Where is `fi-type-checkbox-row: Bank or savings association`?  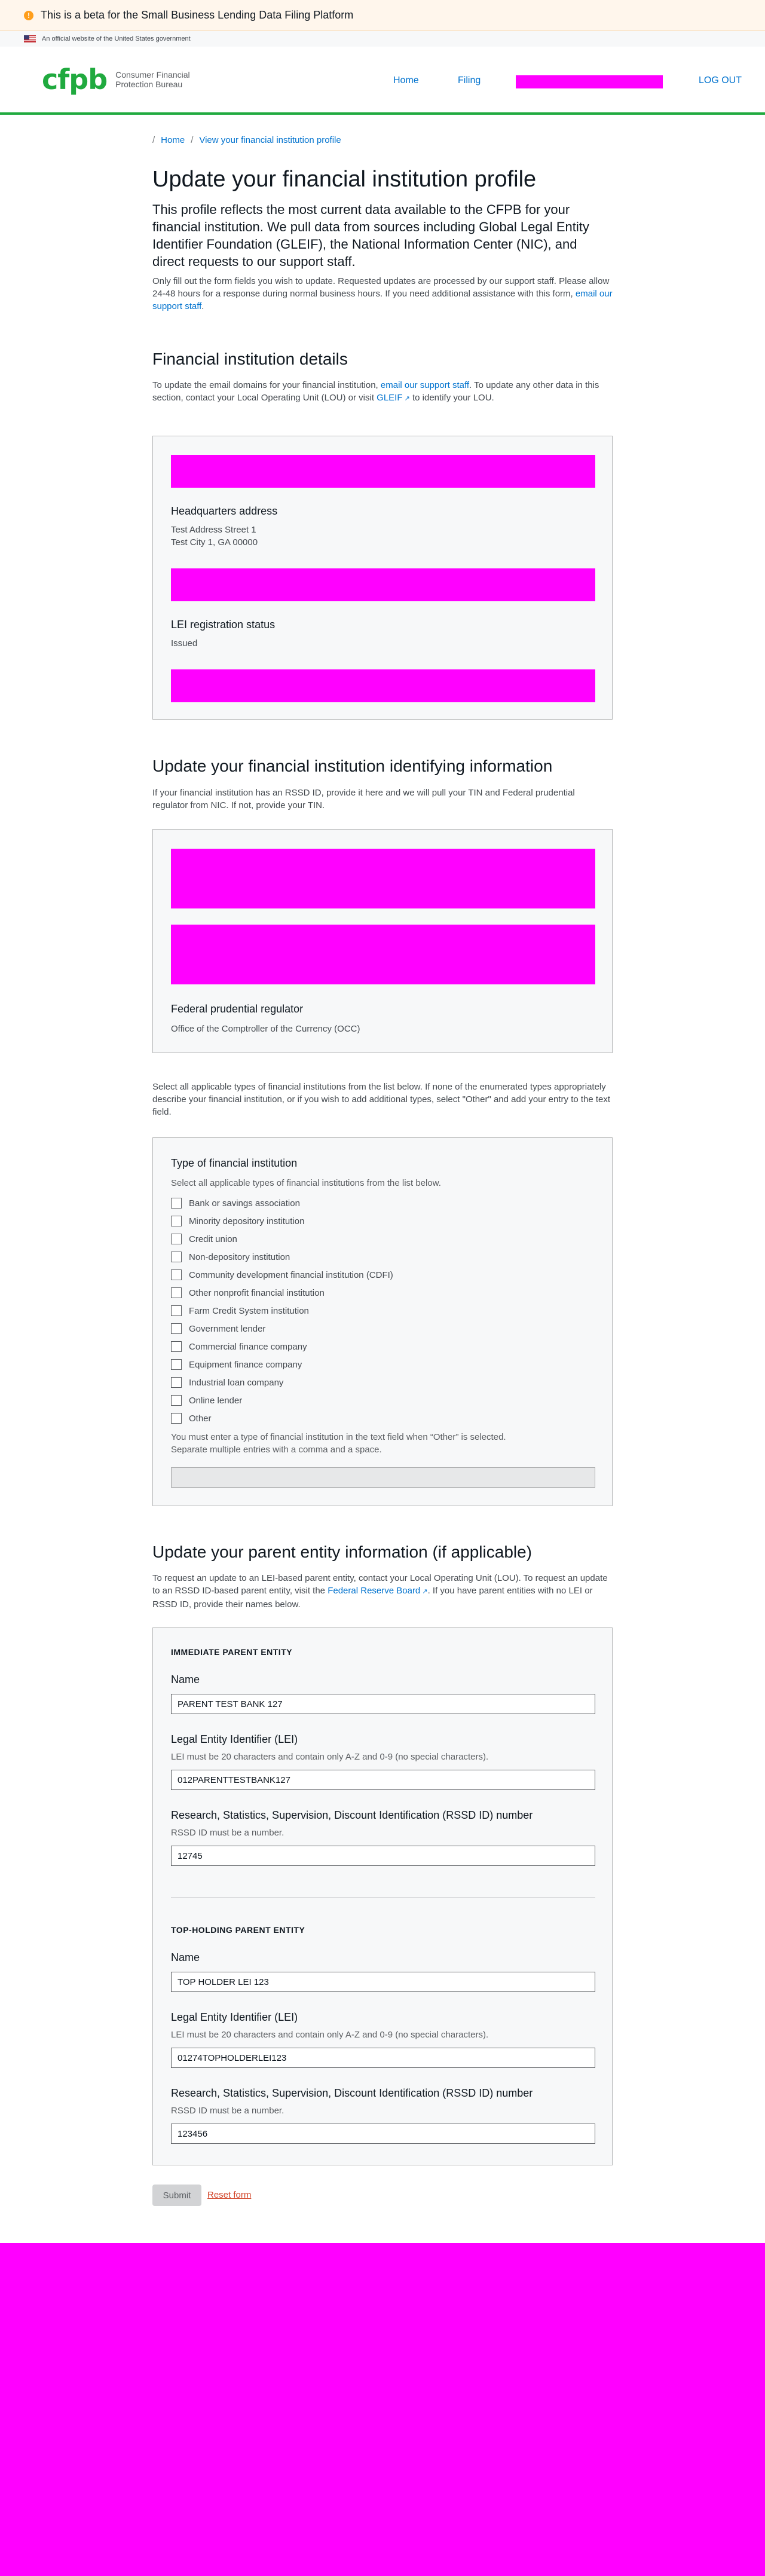 fi-type-checkbox-row: Bank or savings association is located at coordinates (383, 1203).